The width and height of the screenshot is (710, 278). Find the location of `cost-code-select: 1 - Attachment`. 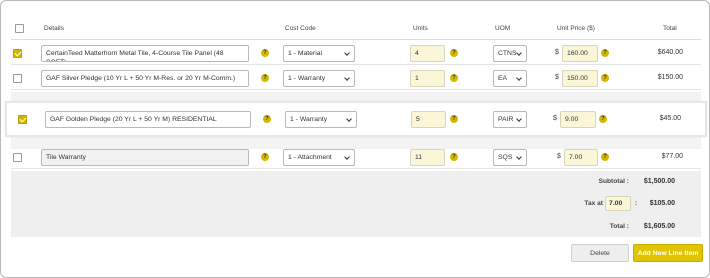

cost-code-select: 1 - Attachment is located at coordinates (319, 157).